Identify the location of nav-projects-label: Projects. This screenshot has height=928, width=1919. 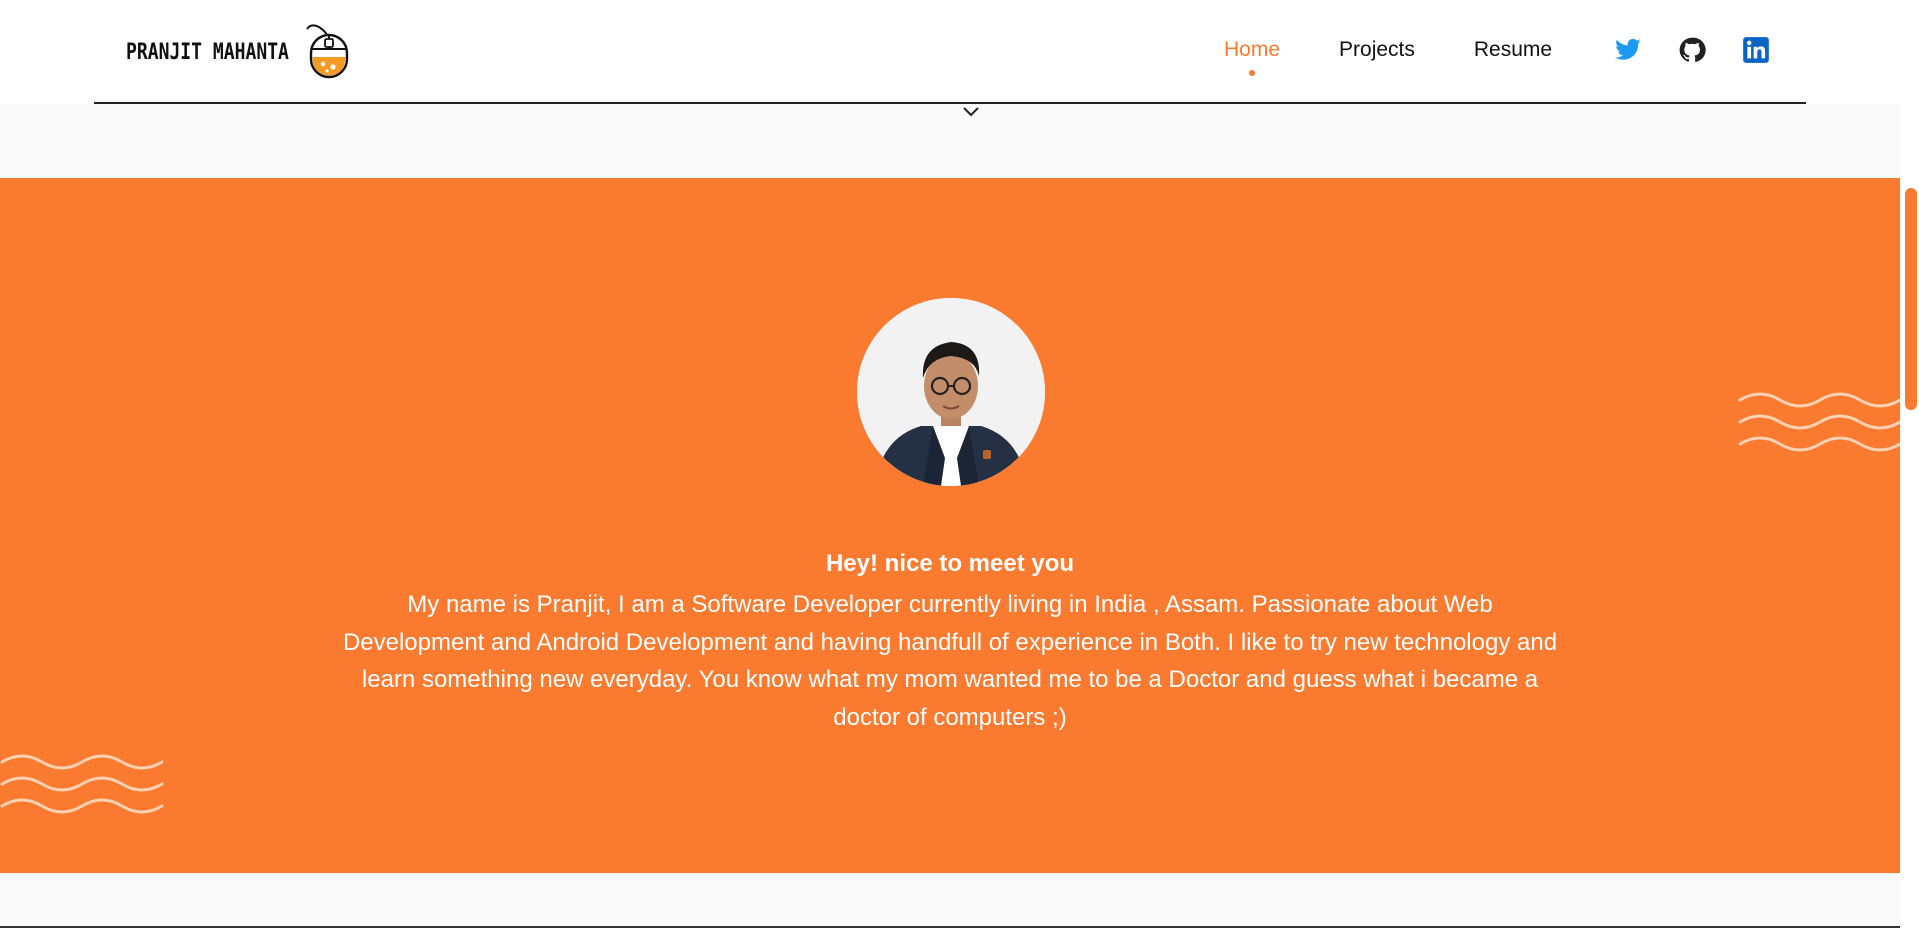
(1377, 49).